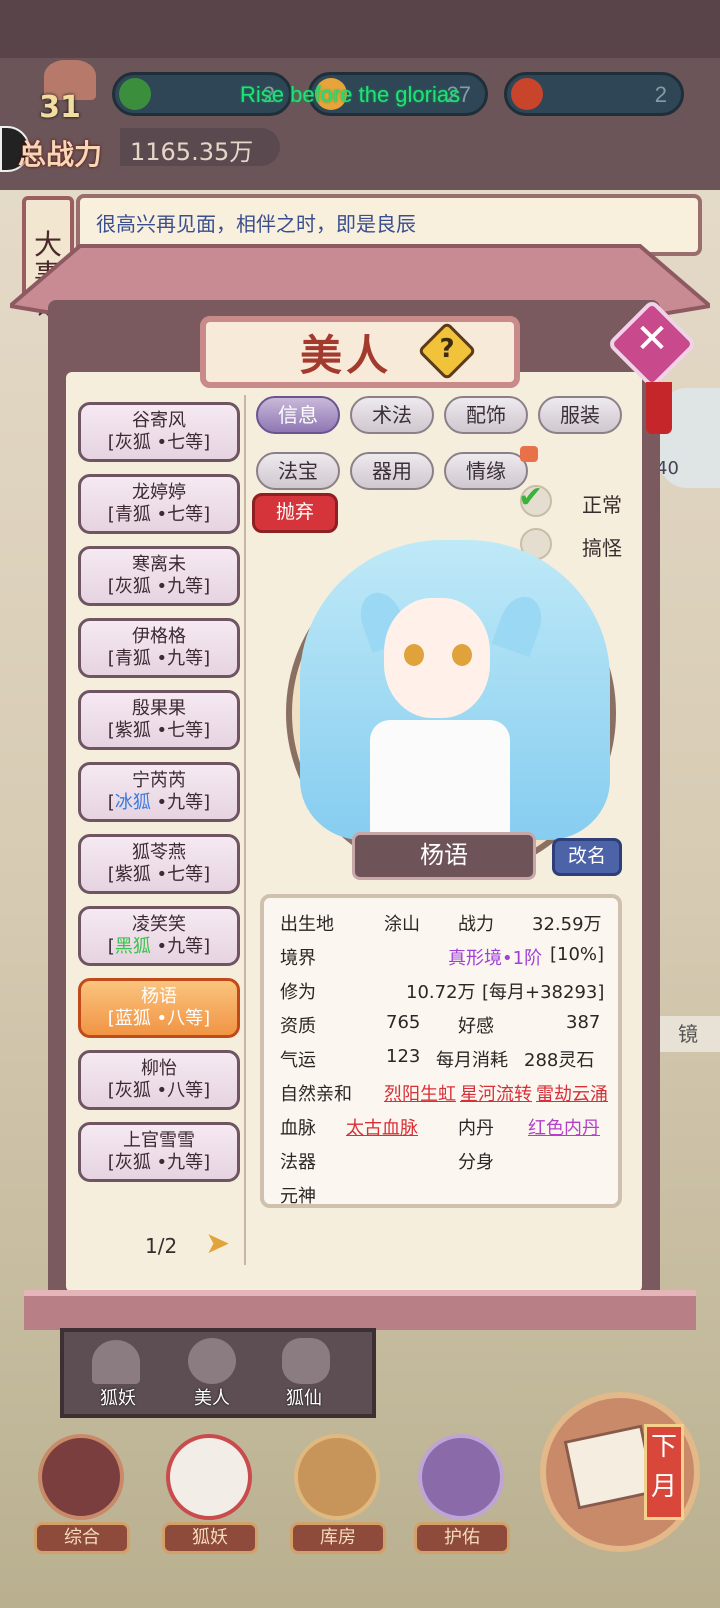 The image size is (720, 1608). I want to click on stat-label: 好感, so click(476, 1026).